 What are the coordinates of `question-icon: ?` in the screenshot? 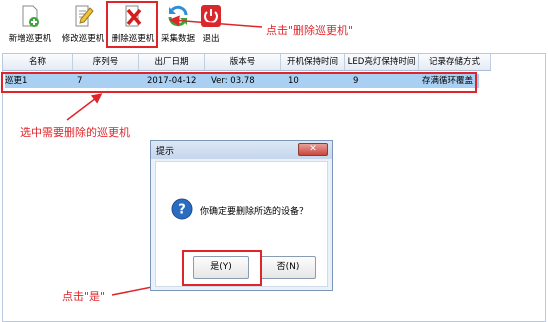 It's located at (182, 209).